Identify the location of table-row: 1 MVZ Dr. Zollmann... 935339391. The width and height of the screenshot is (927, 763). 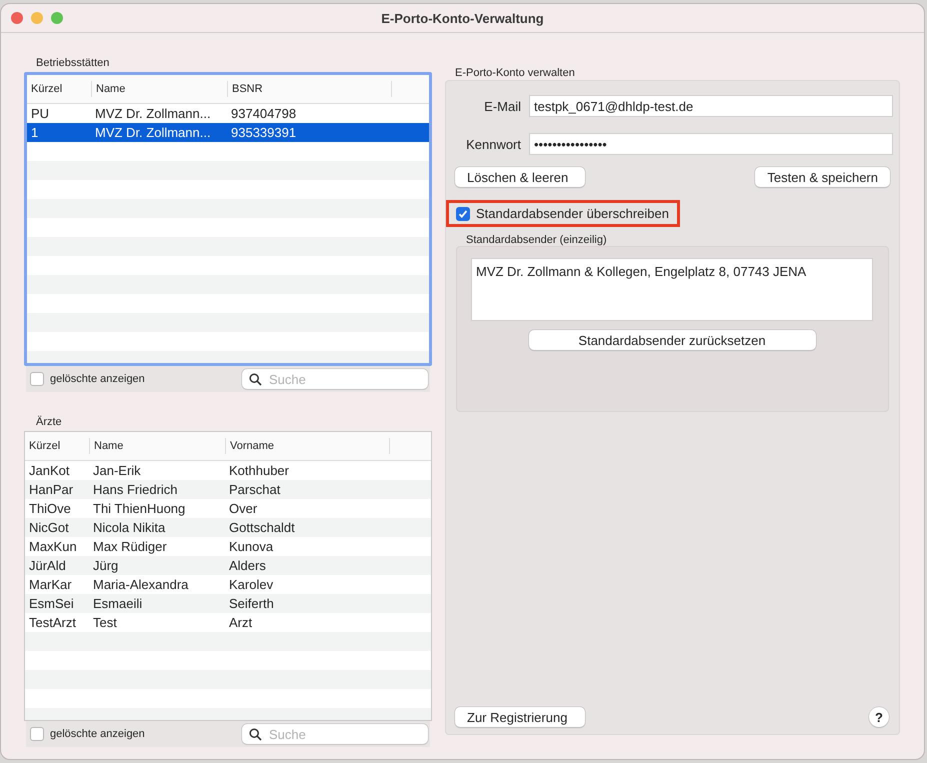
(228, 132).